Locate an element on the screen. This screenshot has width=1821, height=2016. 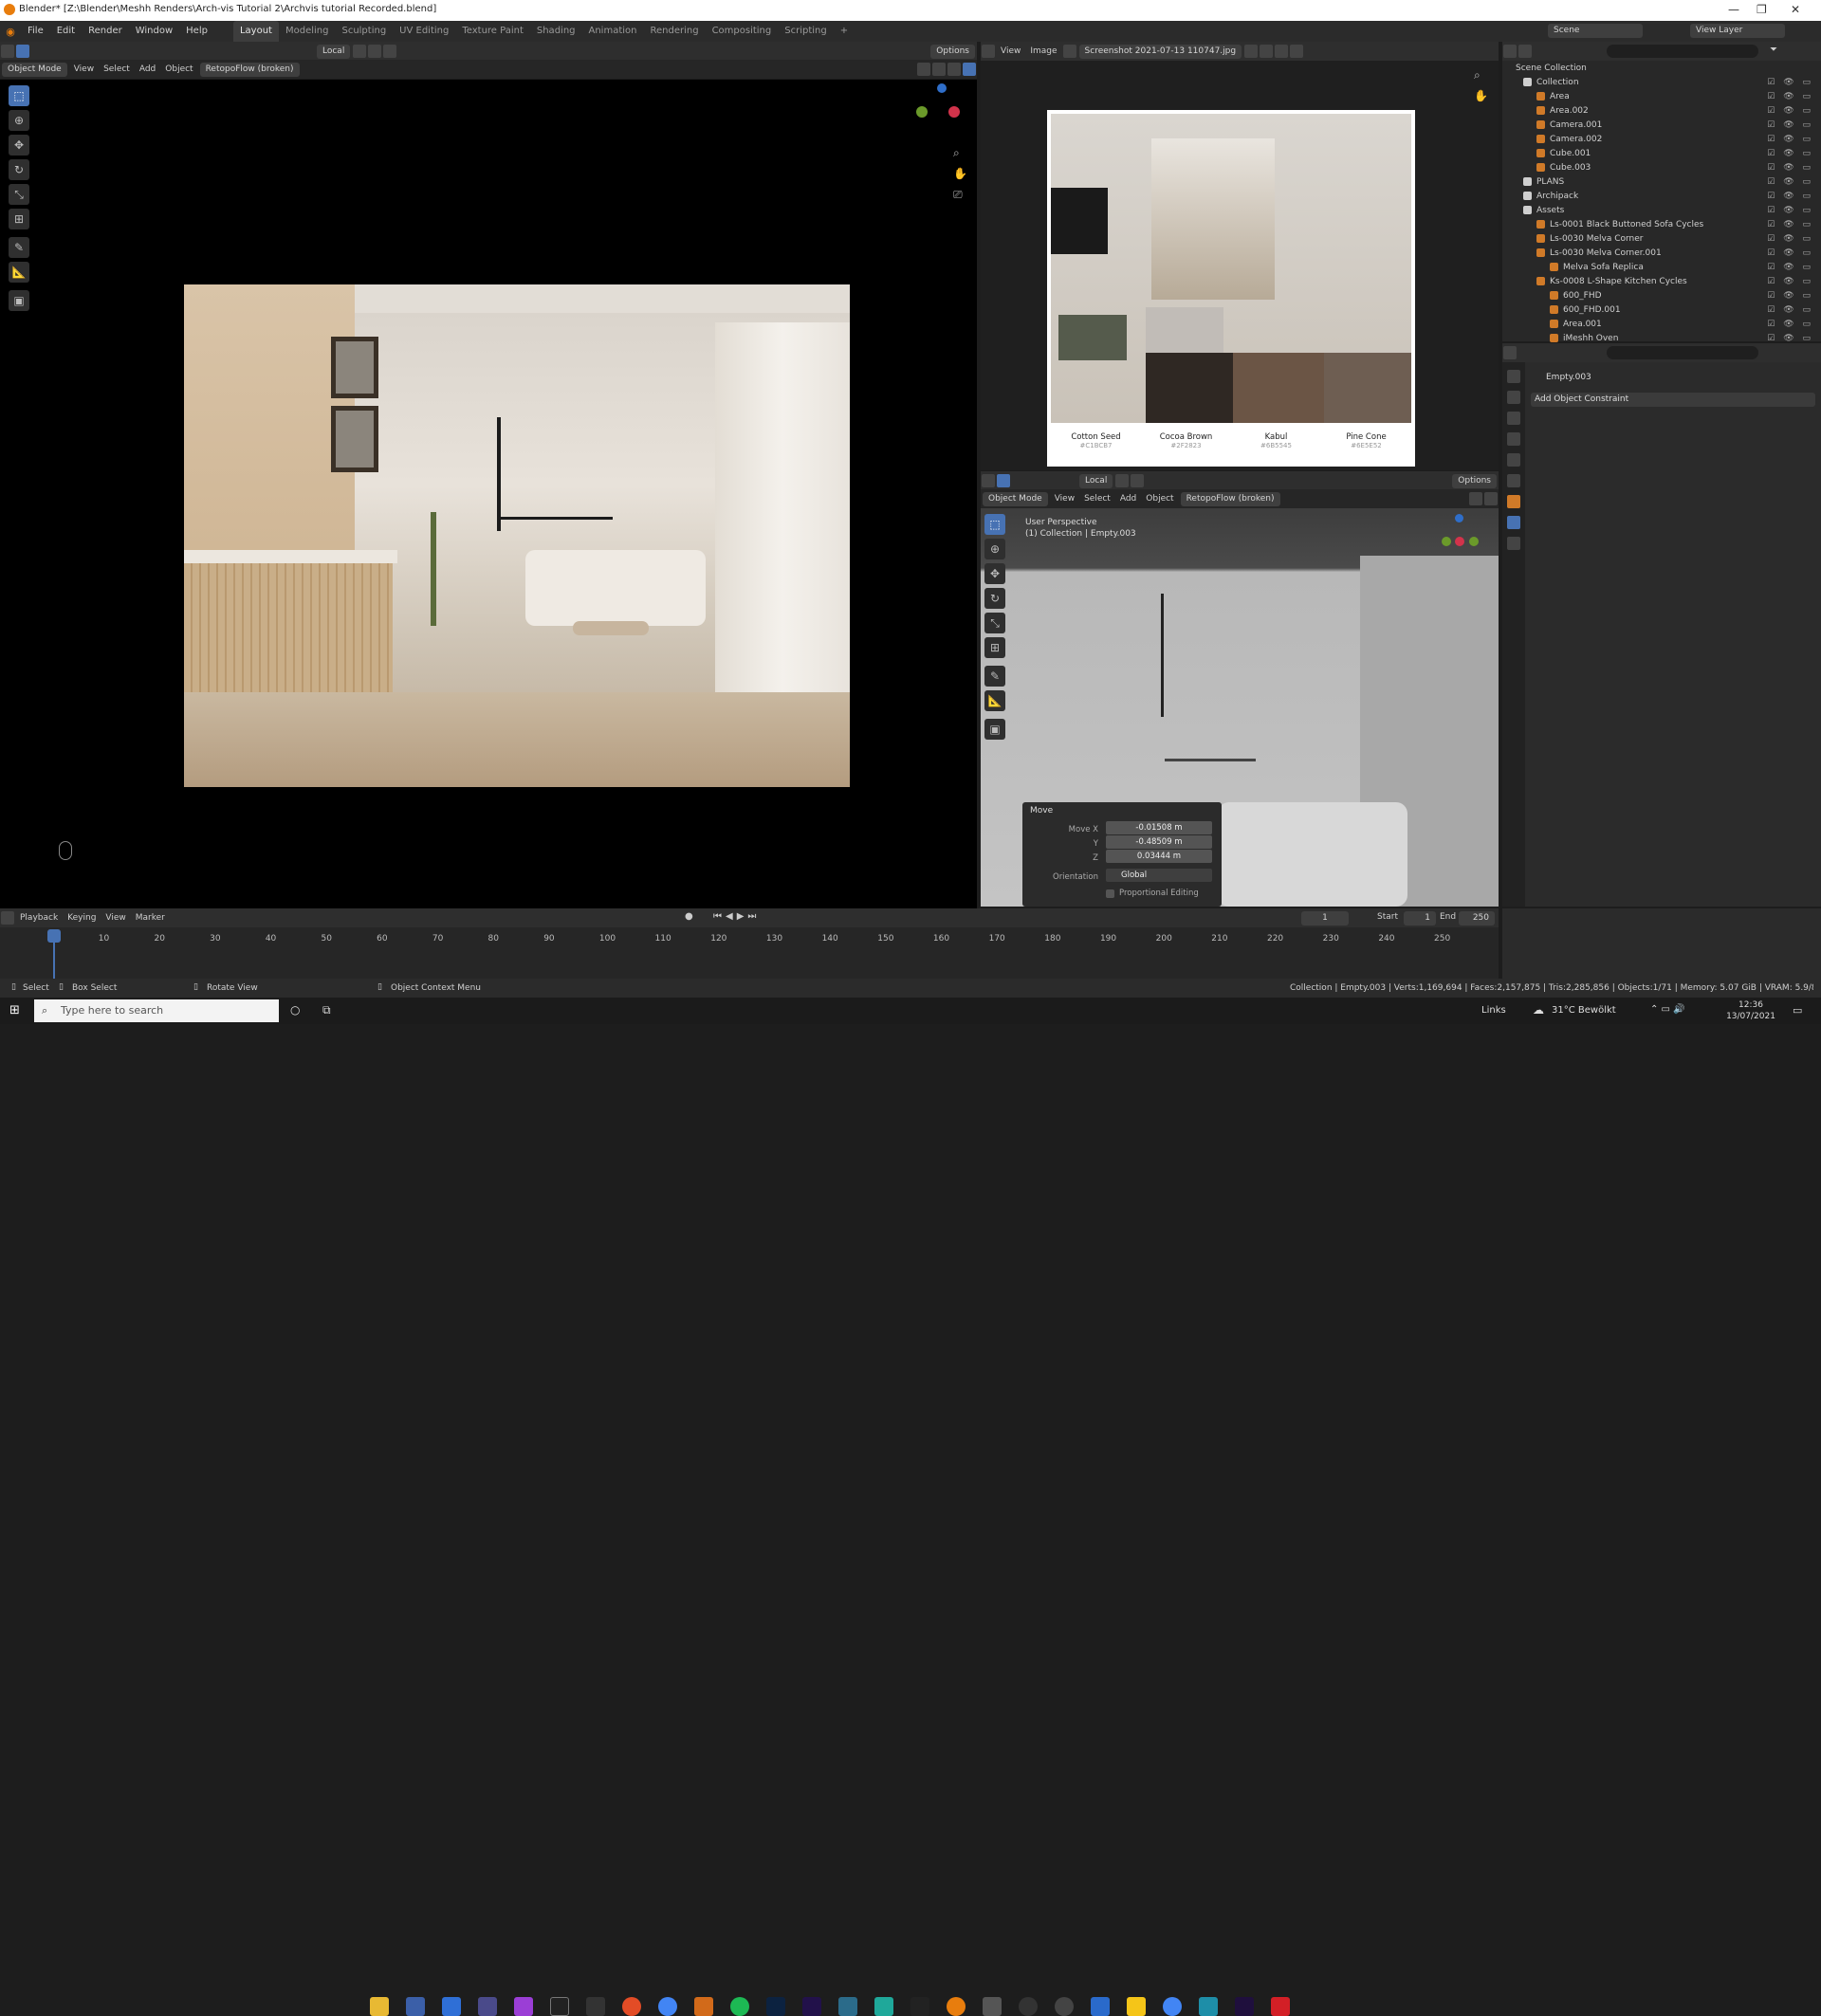
chrome-2-icon is located at coordinates (667, 2007).